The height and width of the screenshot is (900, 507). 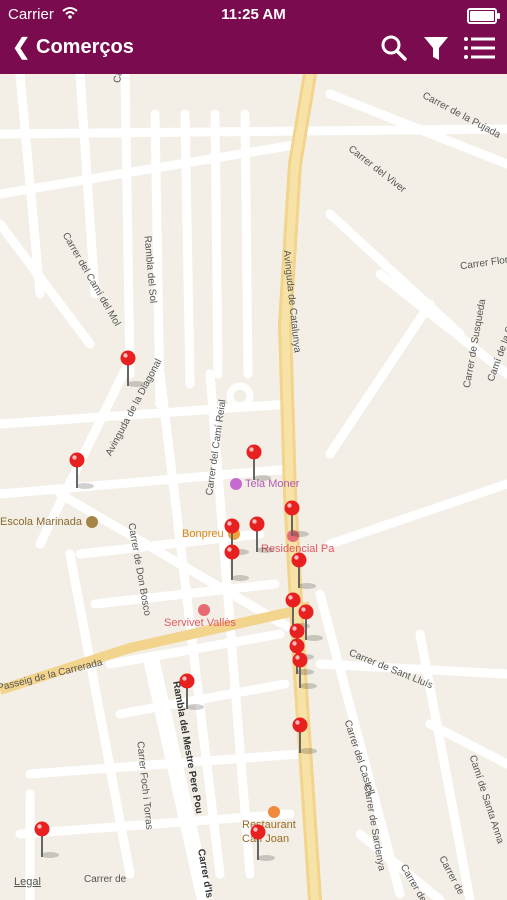 What do you see at coordinates (293, 536) in the screenshot?
I see `health-icon` at bounding box center [293, 536].